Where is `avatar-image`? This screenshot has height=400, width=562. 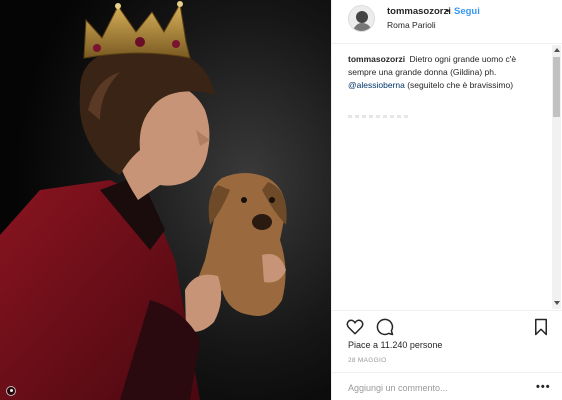
avatar-image is located at coordinates (361, 18).